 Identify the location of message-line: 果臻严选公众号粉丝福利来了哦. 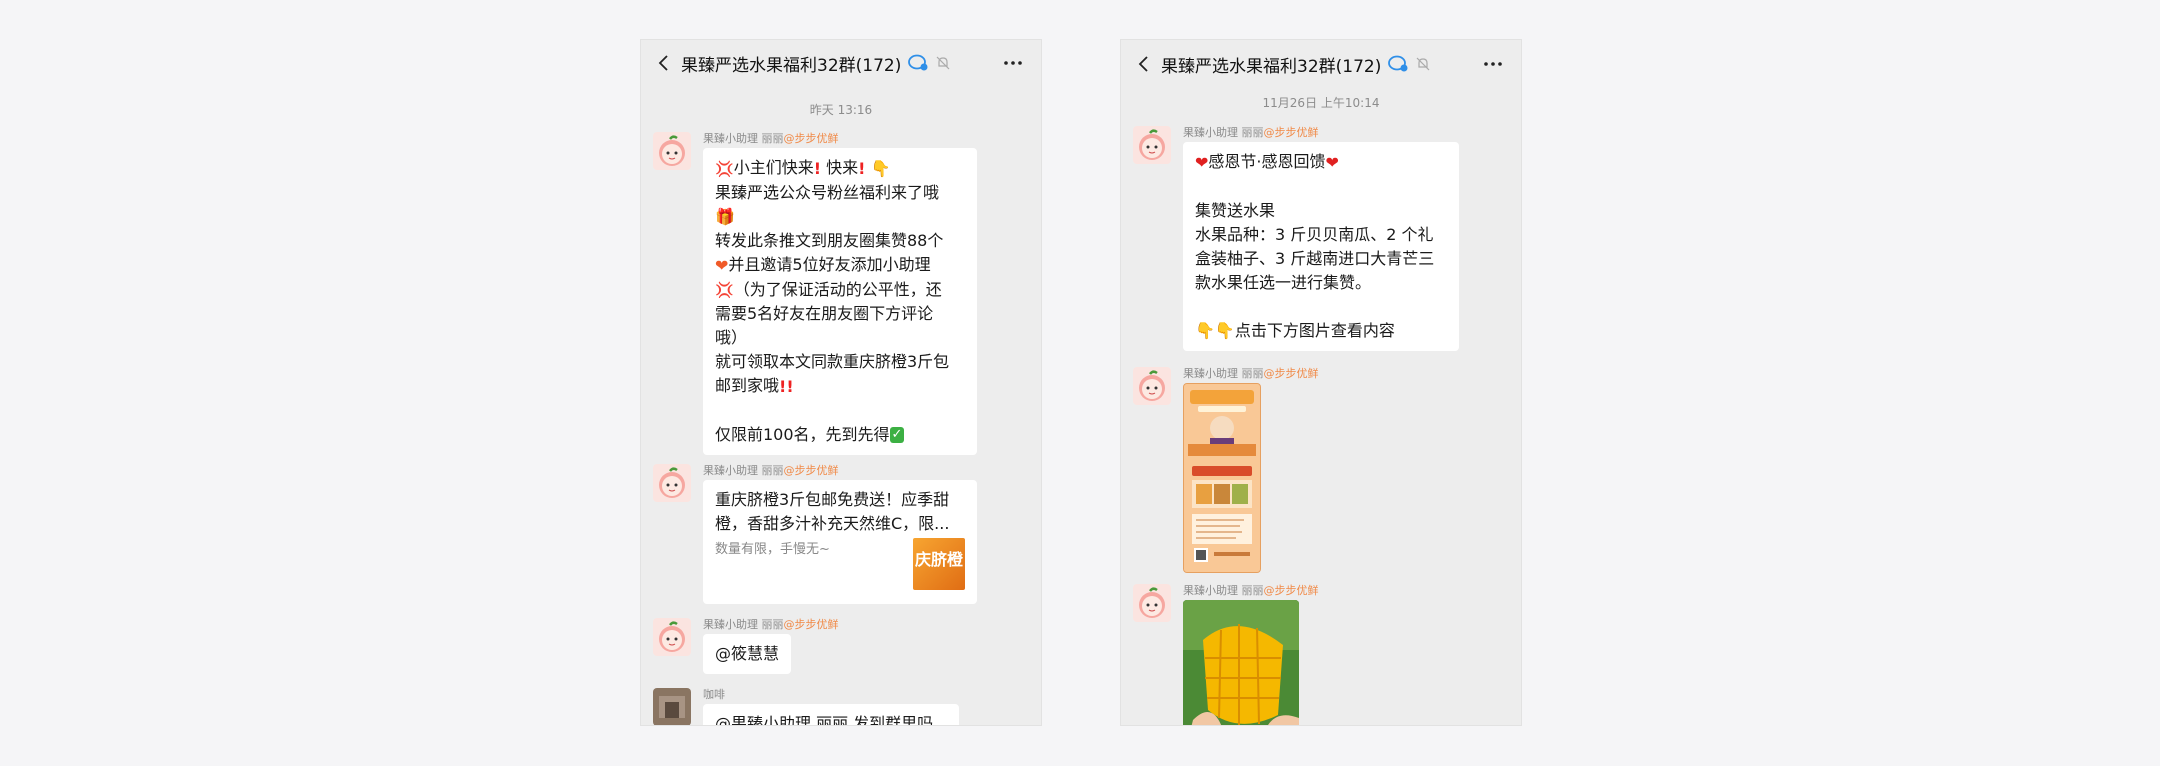
(827, 192).